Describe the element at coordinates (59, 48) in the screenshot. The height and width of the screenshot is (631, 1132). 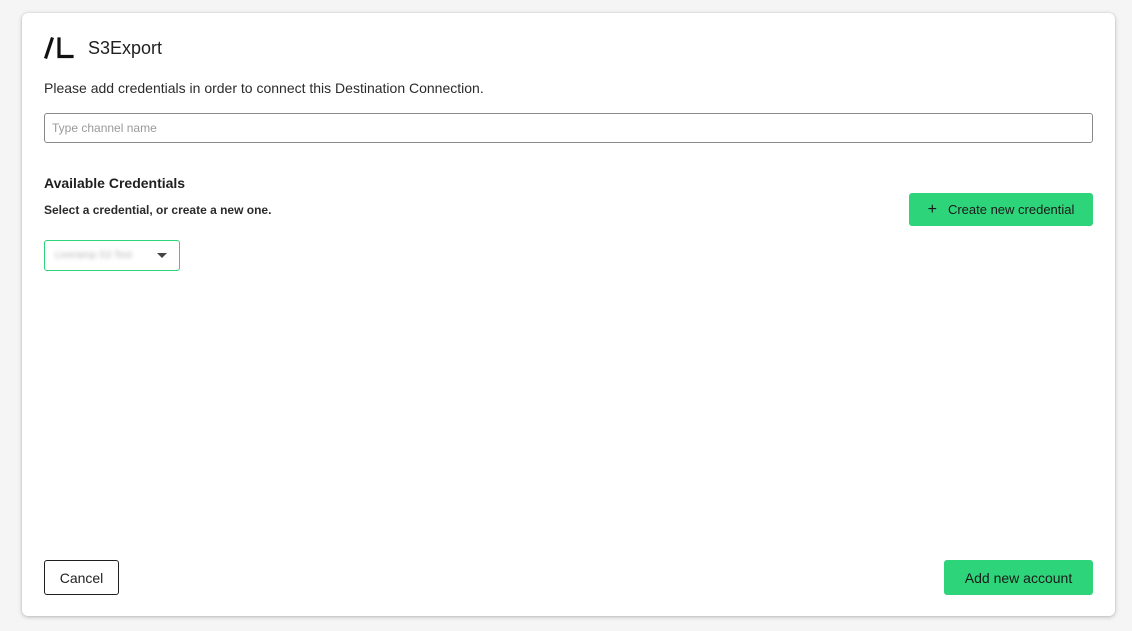
I see `brand-logo-icon` at that location.